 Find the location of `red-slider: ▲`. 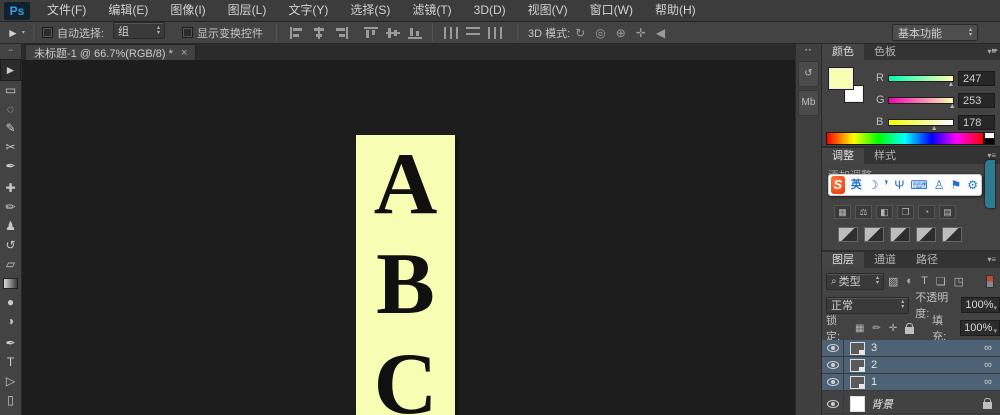

red-slider: ▲ is located at coordinates (921, 81).